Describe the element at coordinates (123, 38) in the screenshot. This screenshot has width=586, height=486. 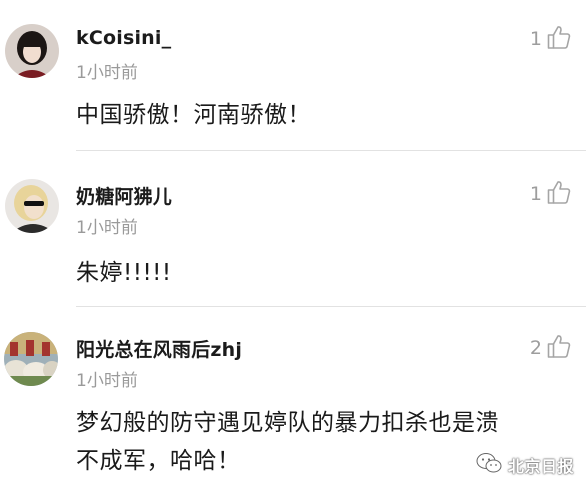
I see `username: kCoisini_` at that location.